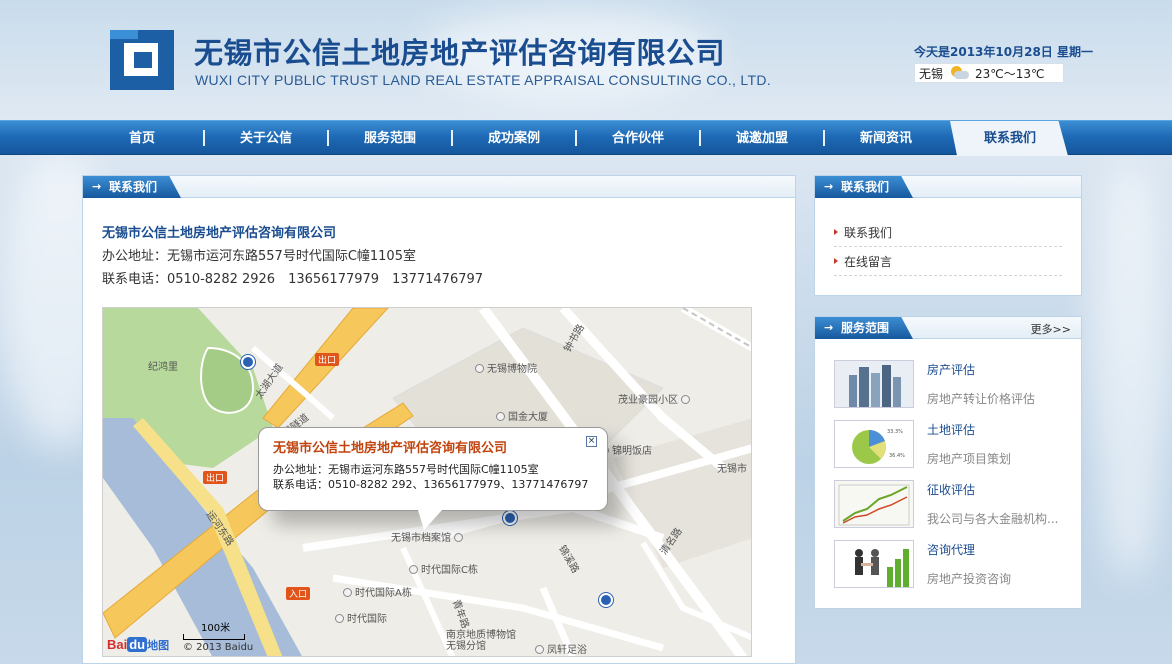 Image resolution: width=1172 pixels, height=664 pixels. I want to click on company-logo, so click(142, 60).